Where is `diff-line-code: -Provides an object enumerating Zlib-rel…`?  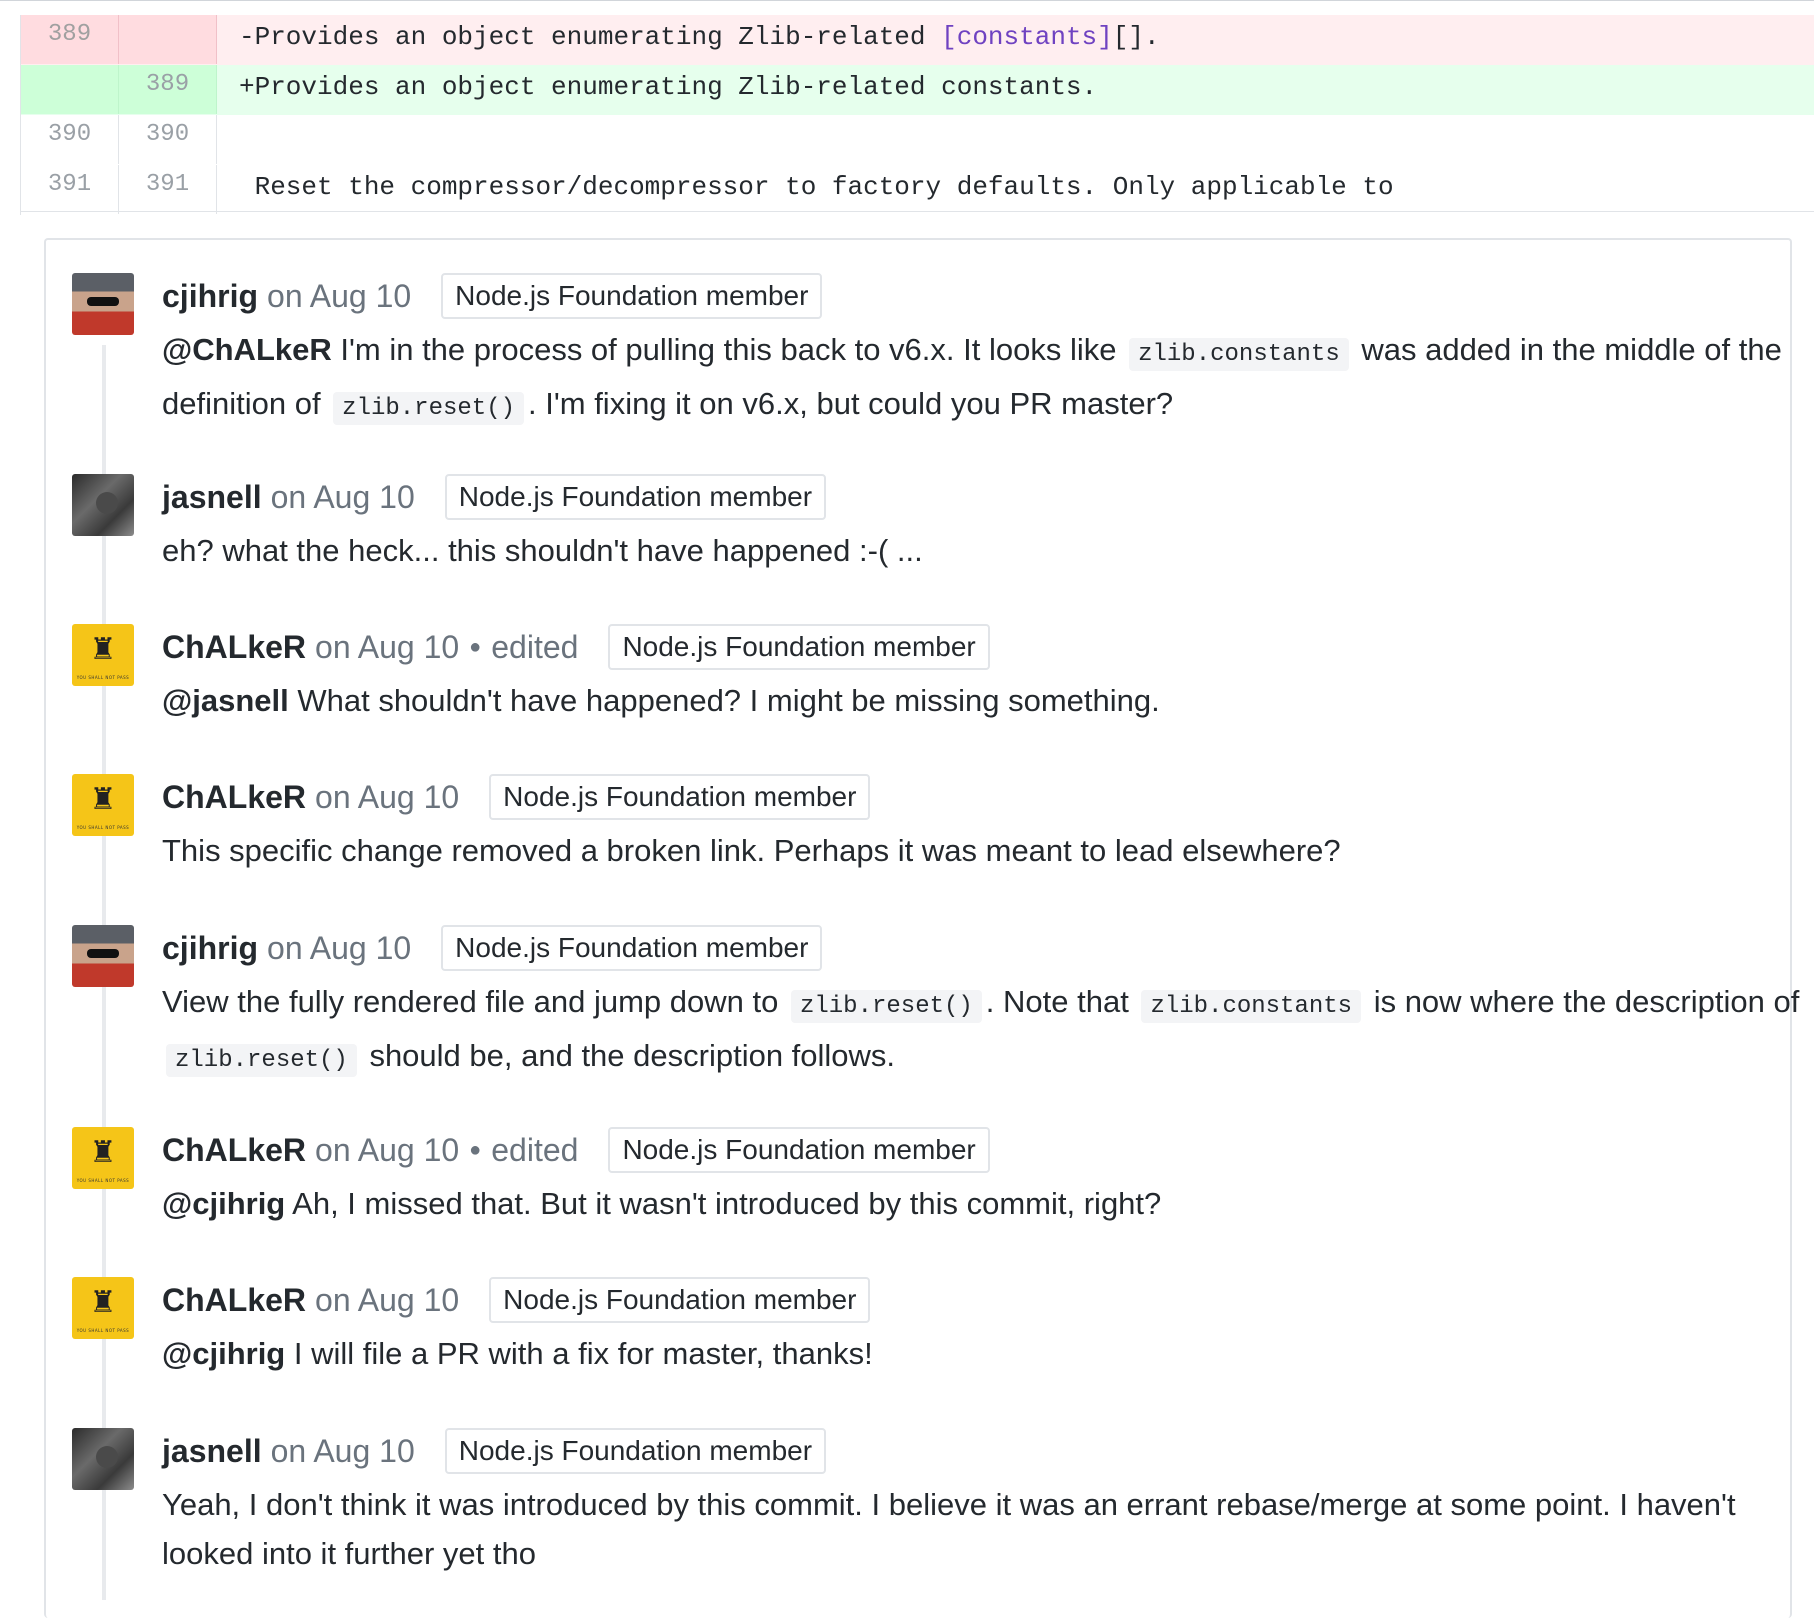 diff-line-code: -Provides an object enumerating Zlib-rel… is located at coordinates (1015, 39).